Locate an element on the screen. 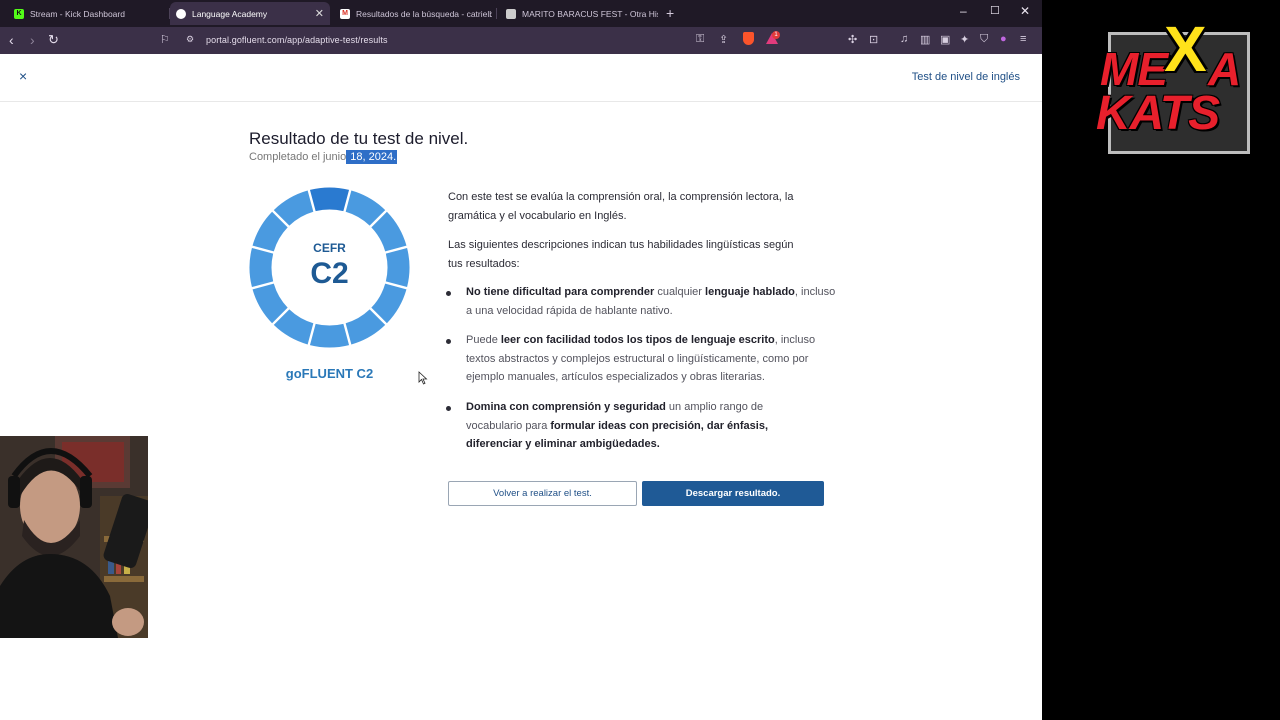  page-title: Resultado de tu test de nivel. is located at coordinates (359, 138).